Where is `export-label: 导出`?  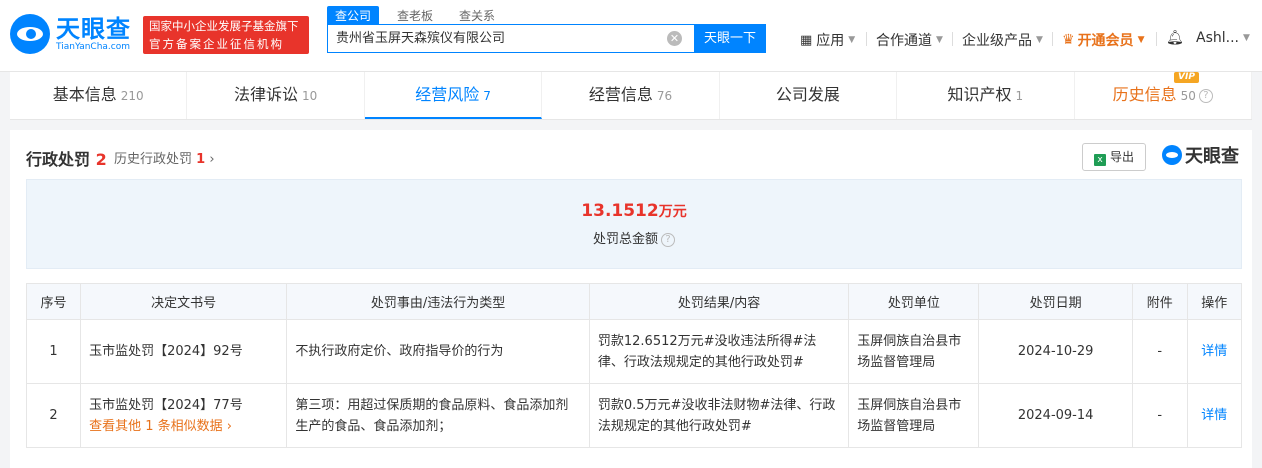
export-label: 导出 is located at coordinates (1121, 157).